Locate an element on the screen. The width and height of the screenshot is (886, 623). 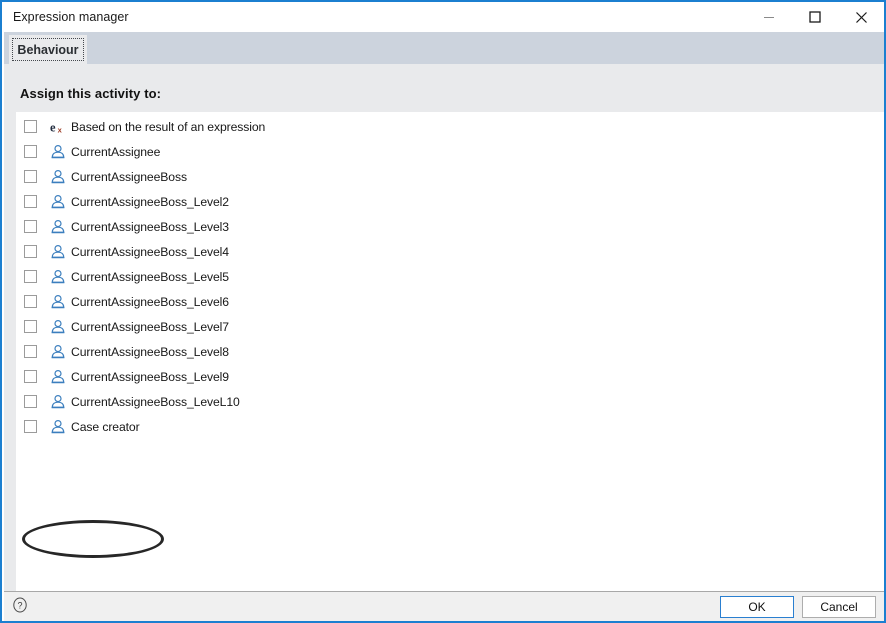
list-item-label: CurrentAssigneeBoss_Level8 is located at coordinates (150, 351).